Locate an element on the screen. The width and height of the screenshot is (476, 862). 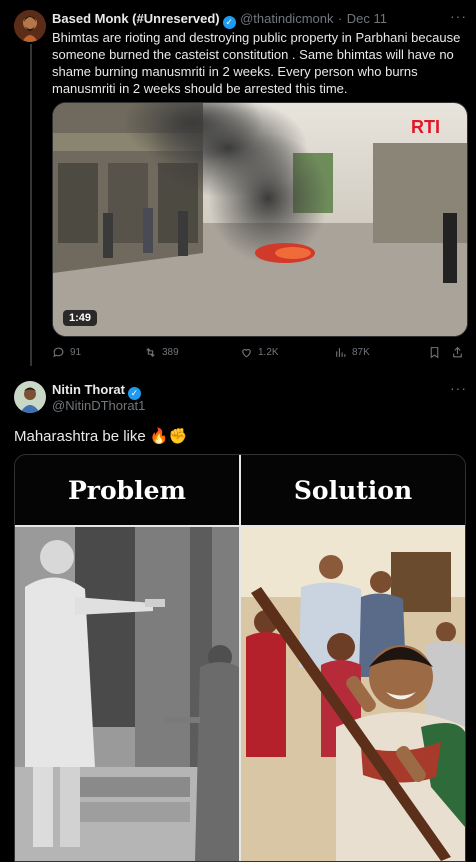
like-button: 1.2K is located at coordinates (259, 352).